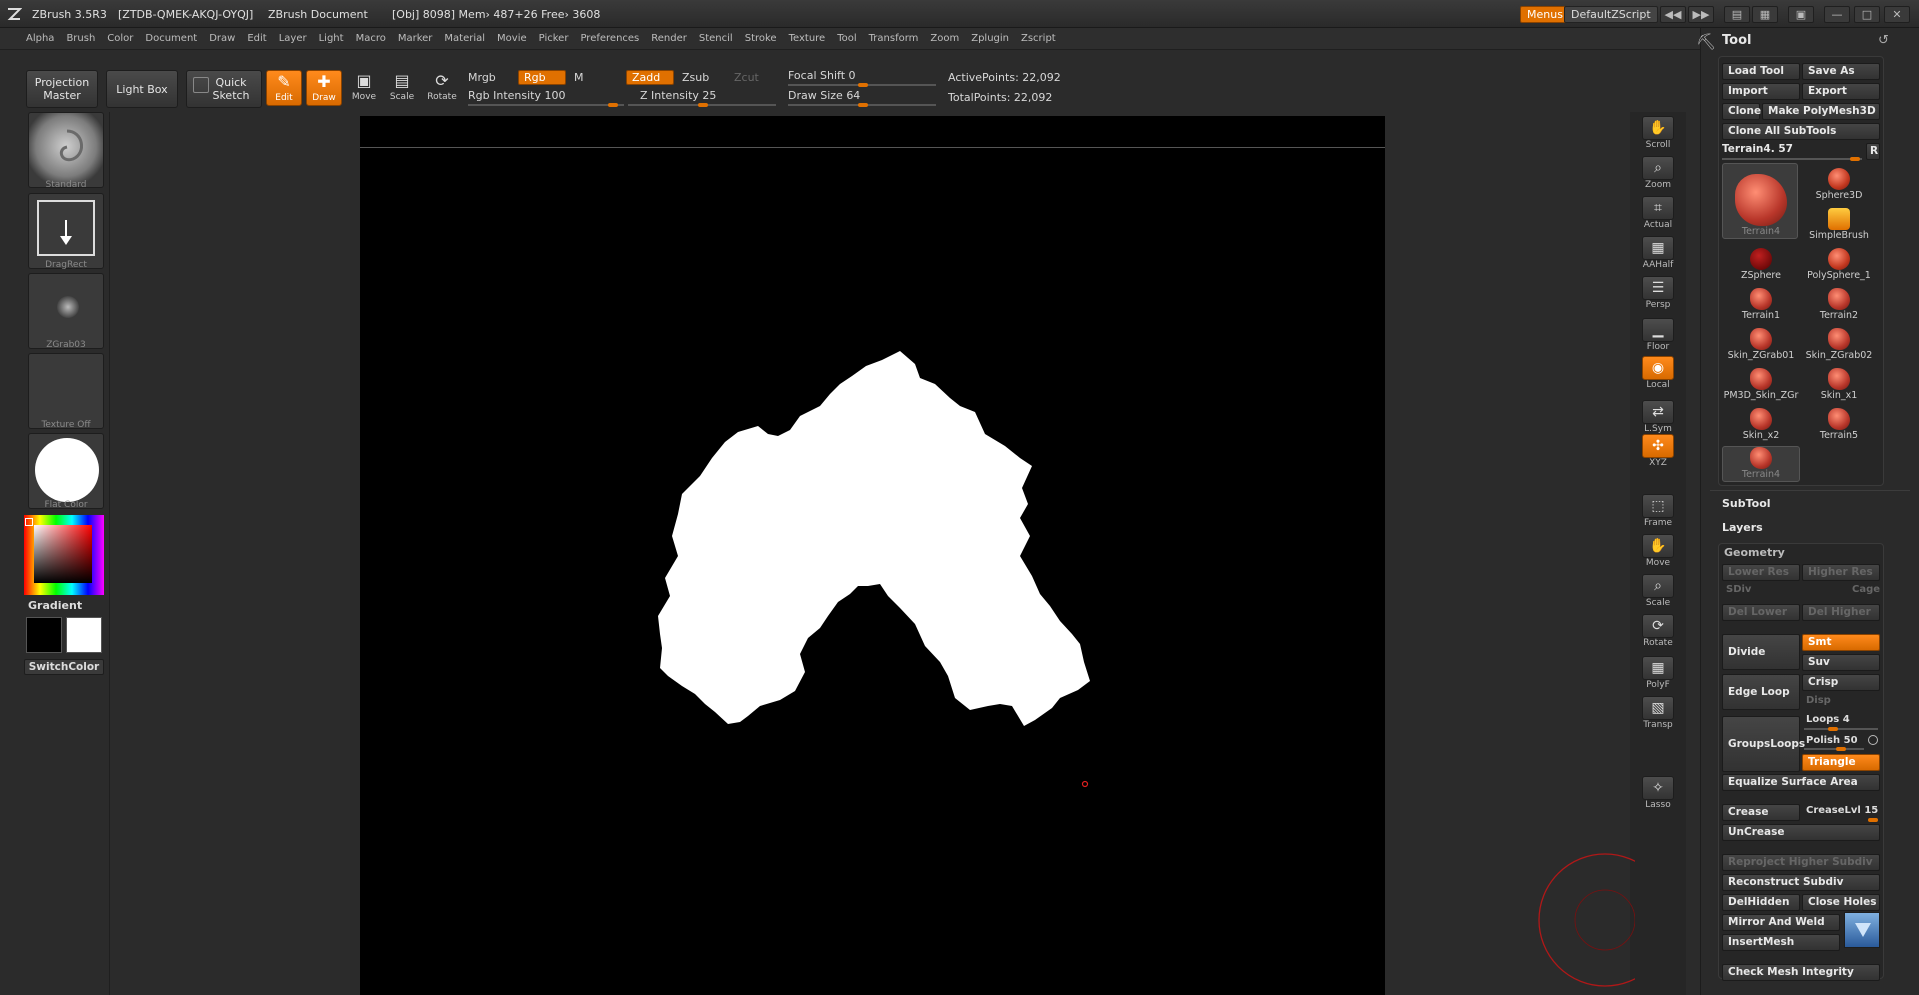 The image size is (1919, 995). I want to click on maximize-icon: □, so click(1867, 14).